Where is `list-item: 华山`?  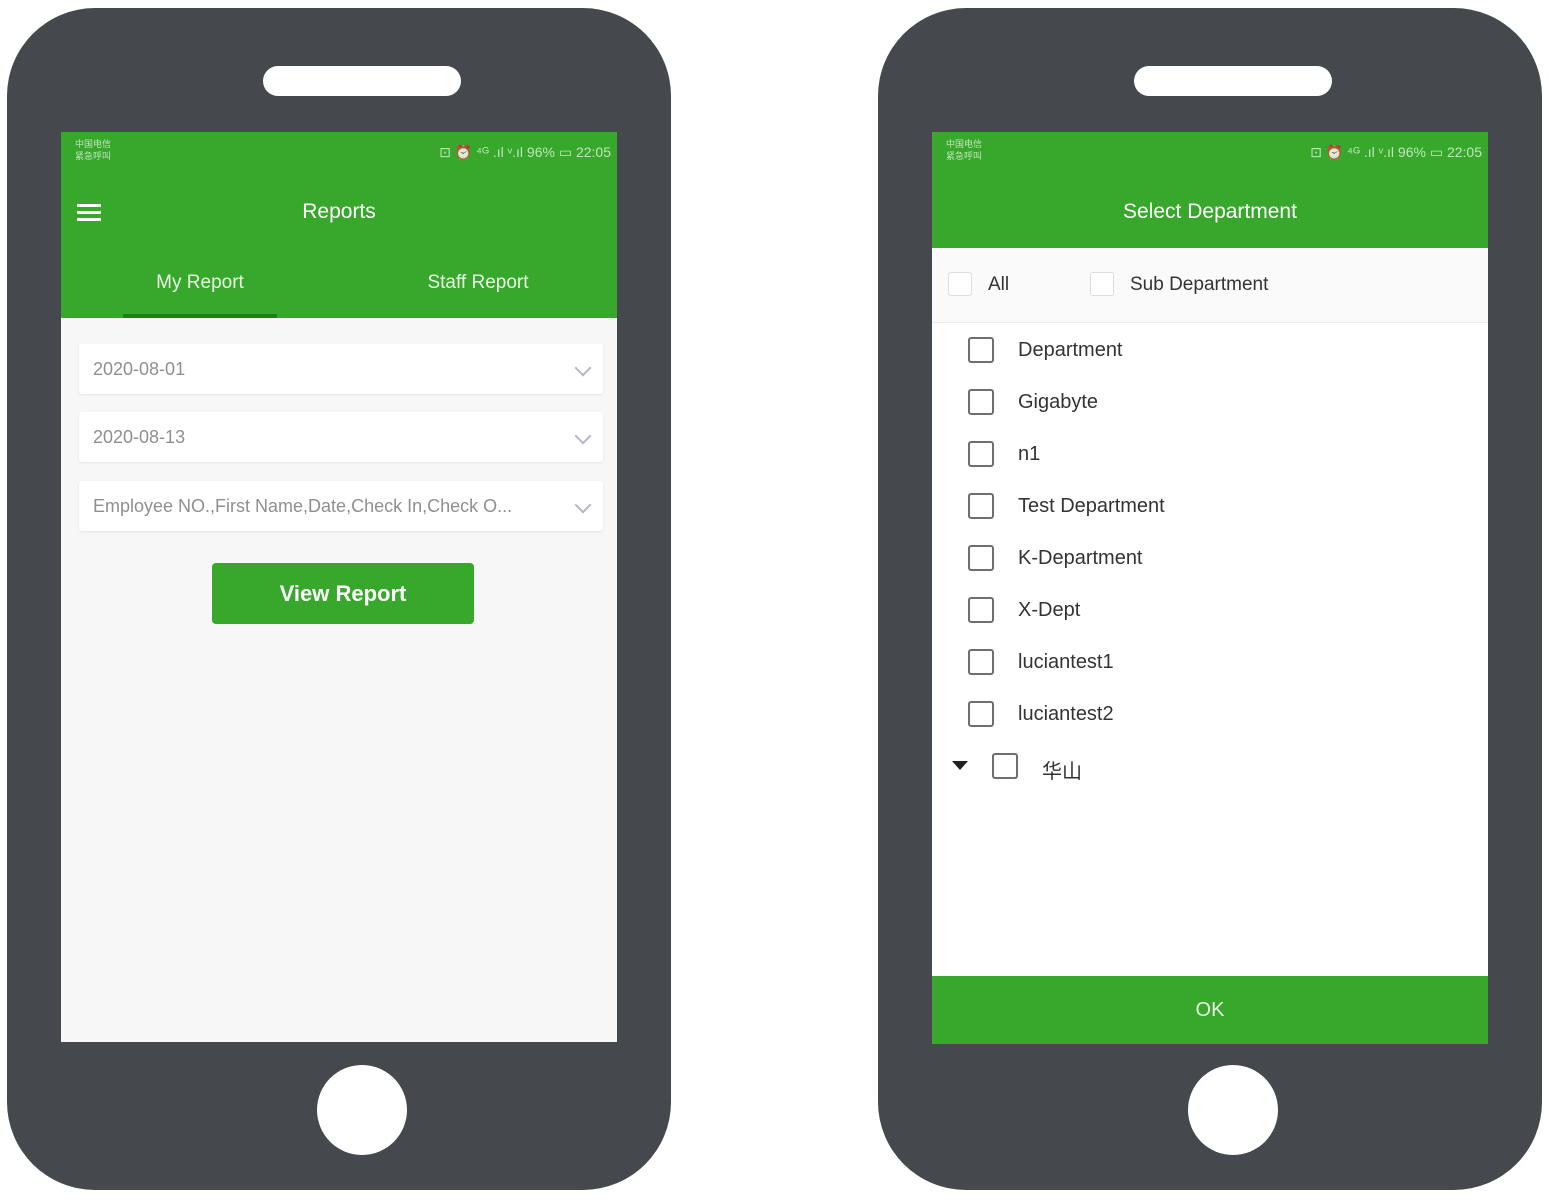
list-item: 华山 is located at coordinates (1082, 768).